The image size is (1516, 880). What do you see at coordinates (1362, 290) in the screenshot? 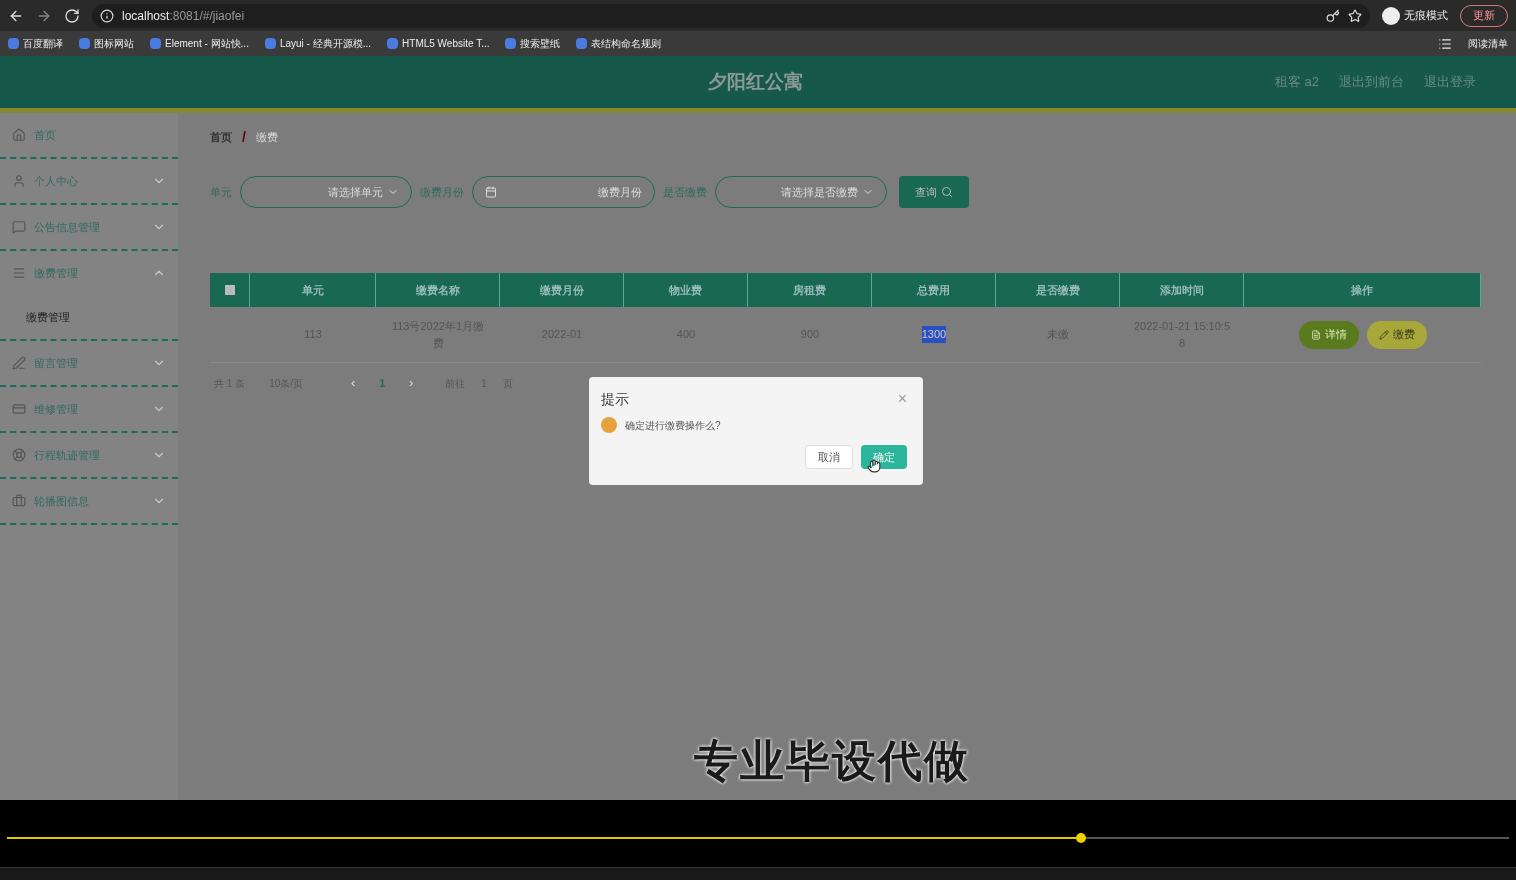
I see `column-header: 操作` at bounding box center [1362, 290].